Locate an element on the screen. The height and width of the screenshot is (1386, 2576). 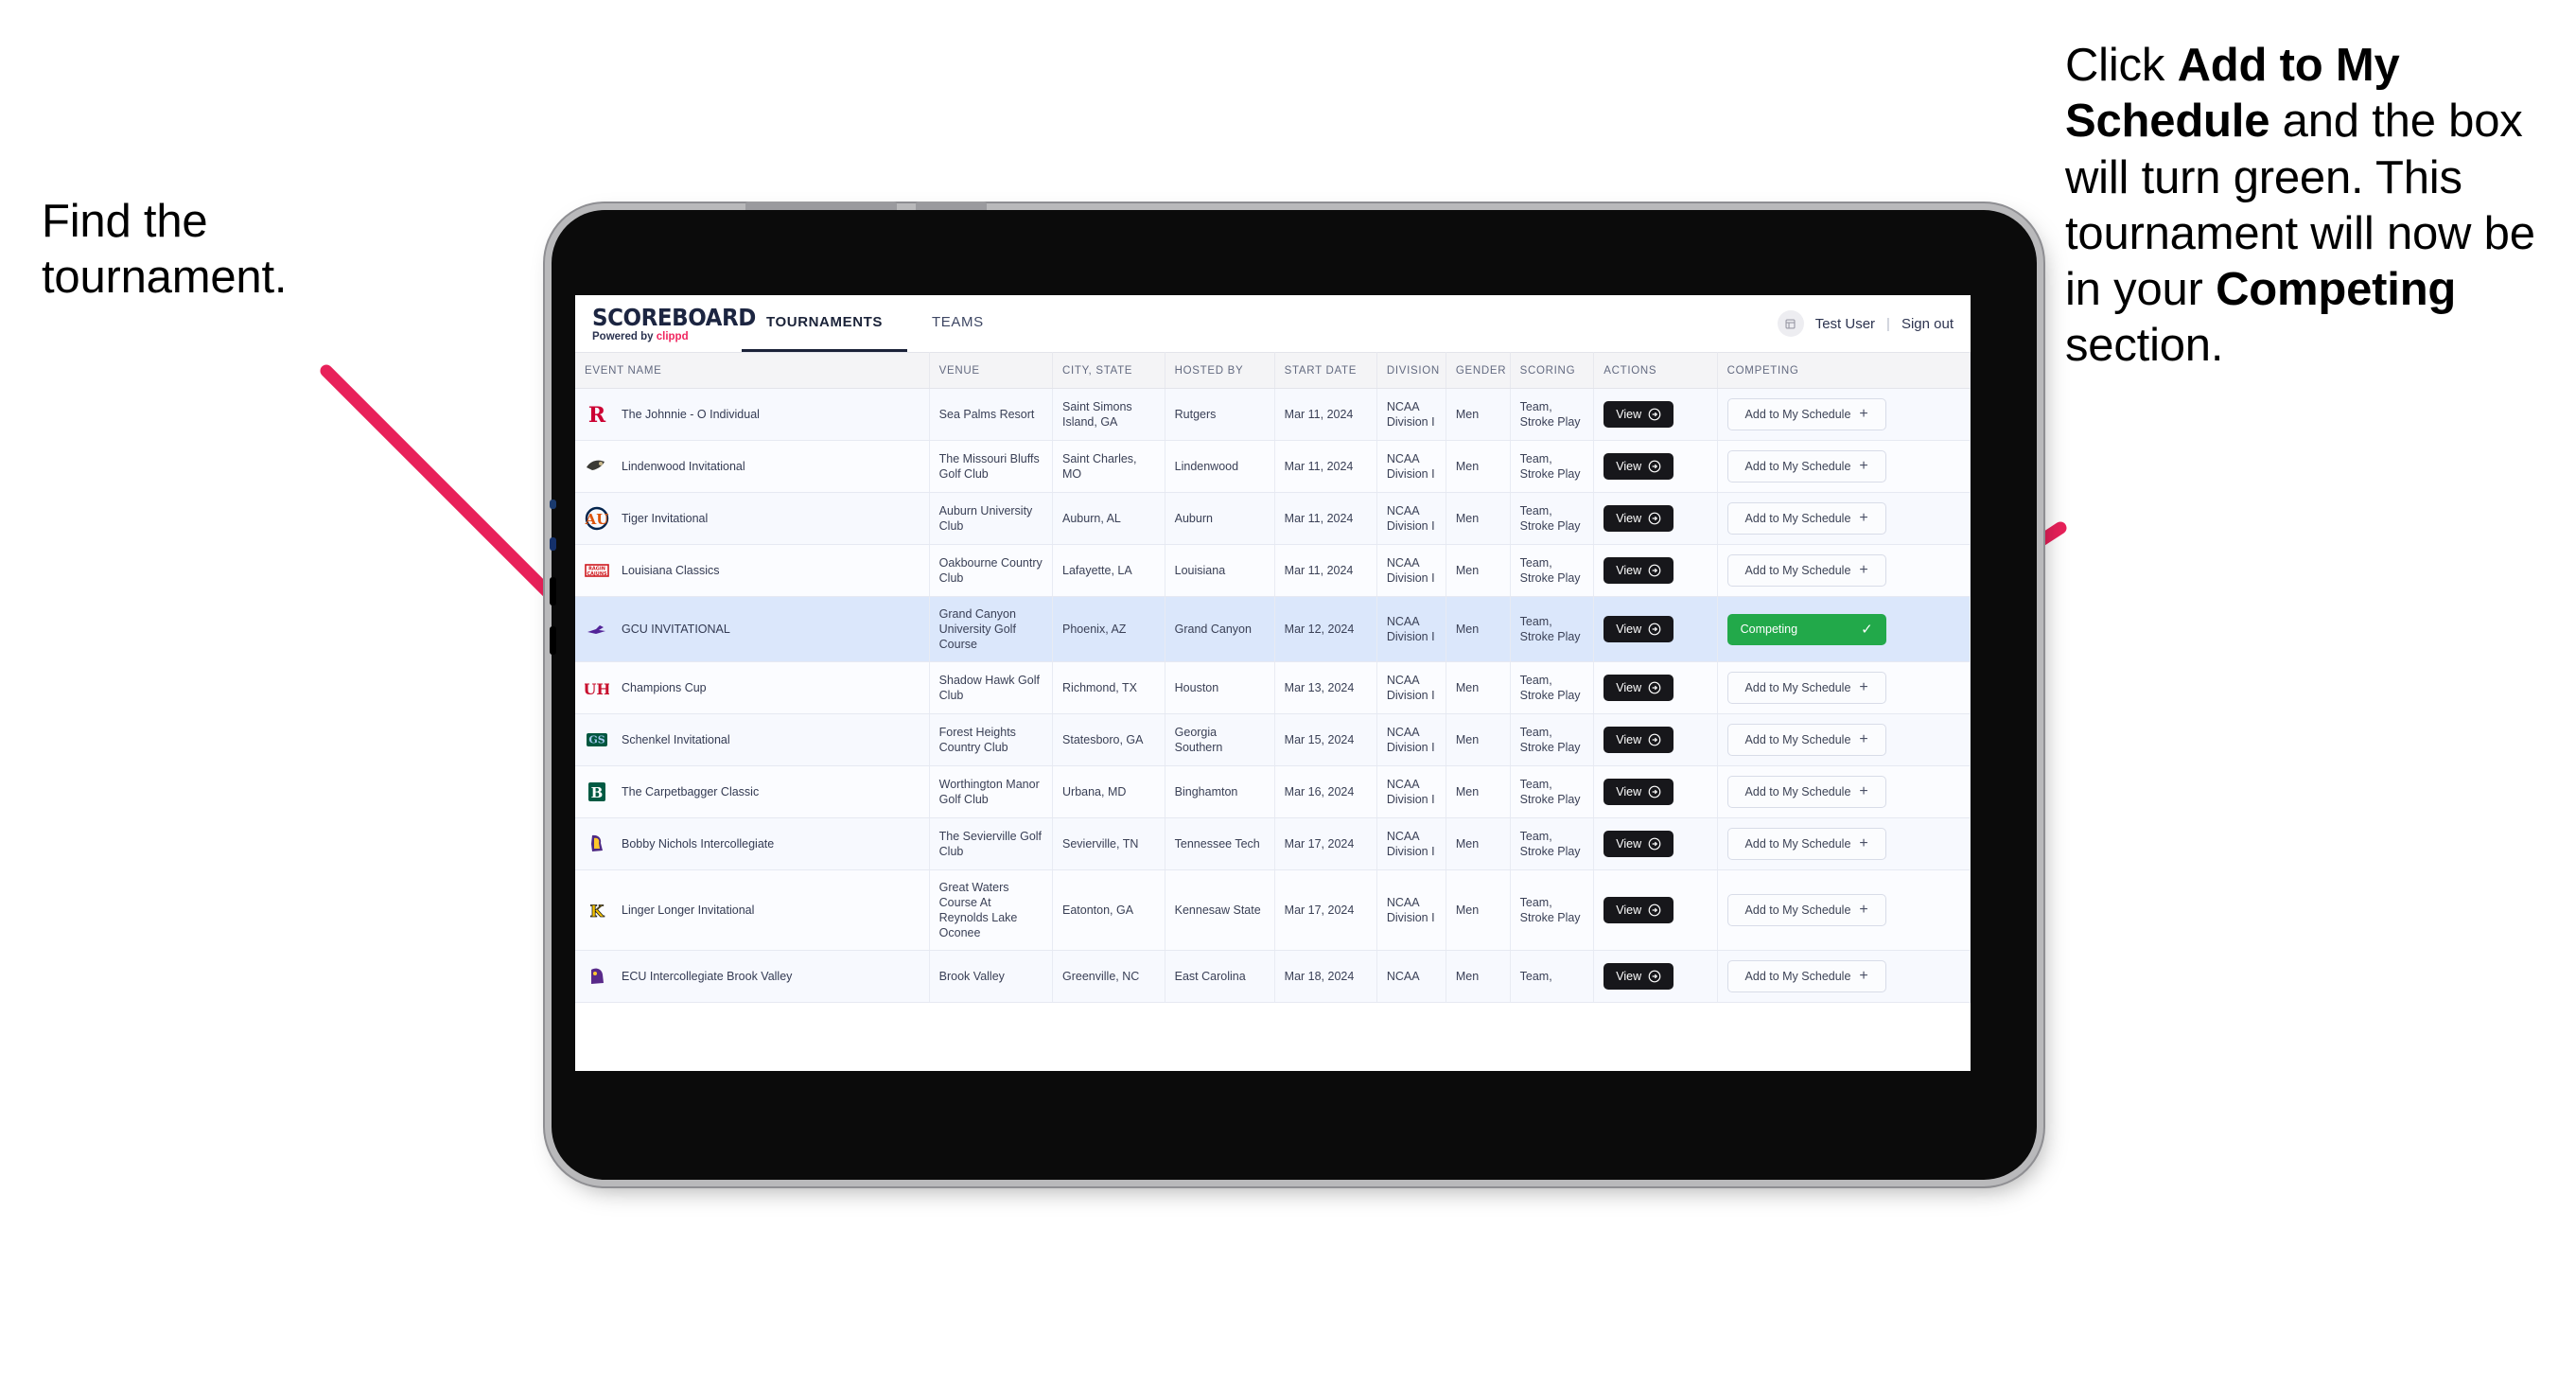
cell-hosted-by: Georgia Southern is located at coordinates (1220, 739).